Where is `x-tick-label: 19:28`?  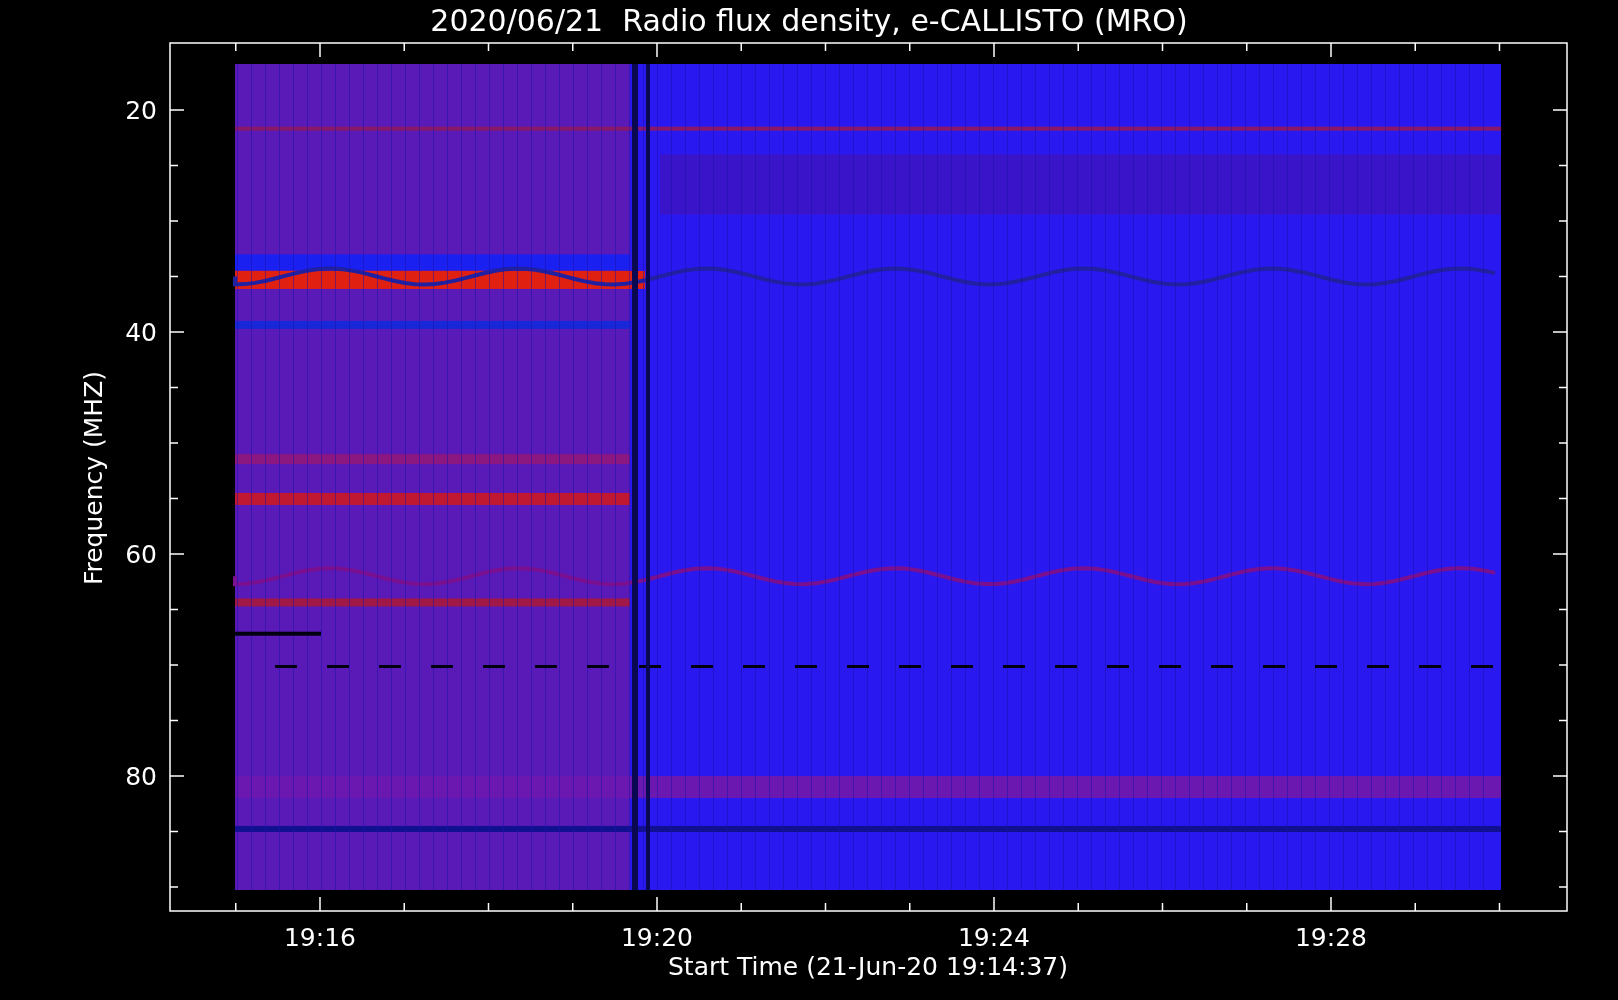 x-tick-label: 19:28 is located at coordinates (1331, 937).